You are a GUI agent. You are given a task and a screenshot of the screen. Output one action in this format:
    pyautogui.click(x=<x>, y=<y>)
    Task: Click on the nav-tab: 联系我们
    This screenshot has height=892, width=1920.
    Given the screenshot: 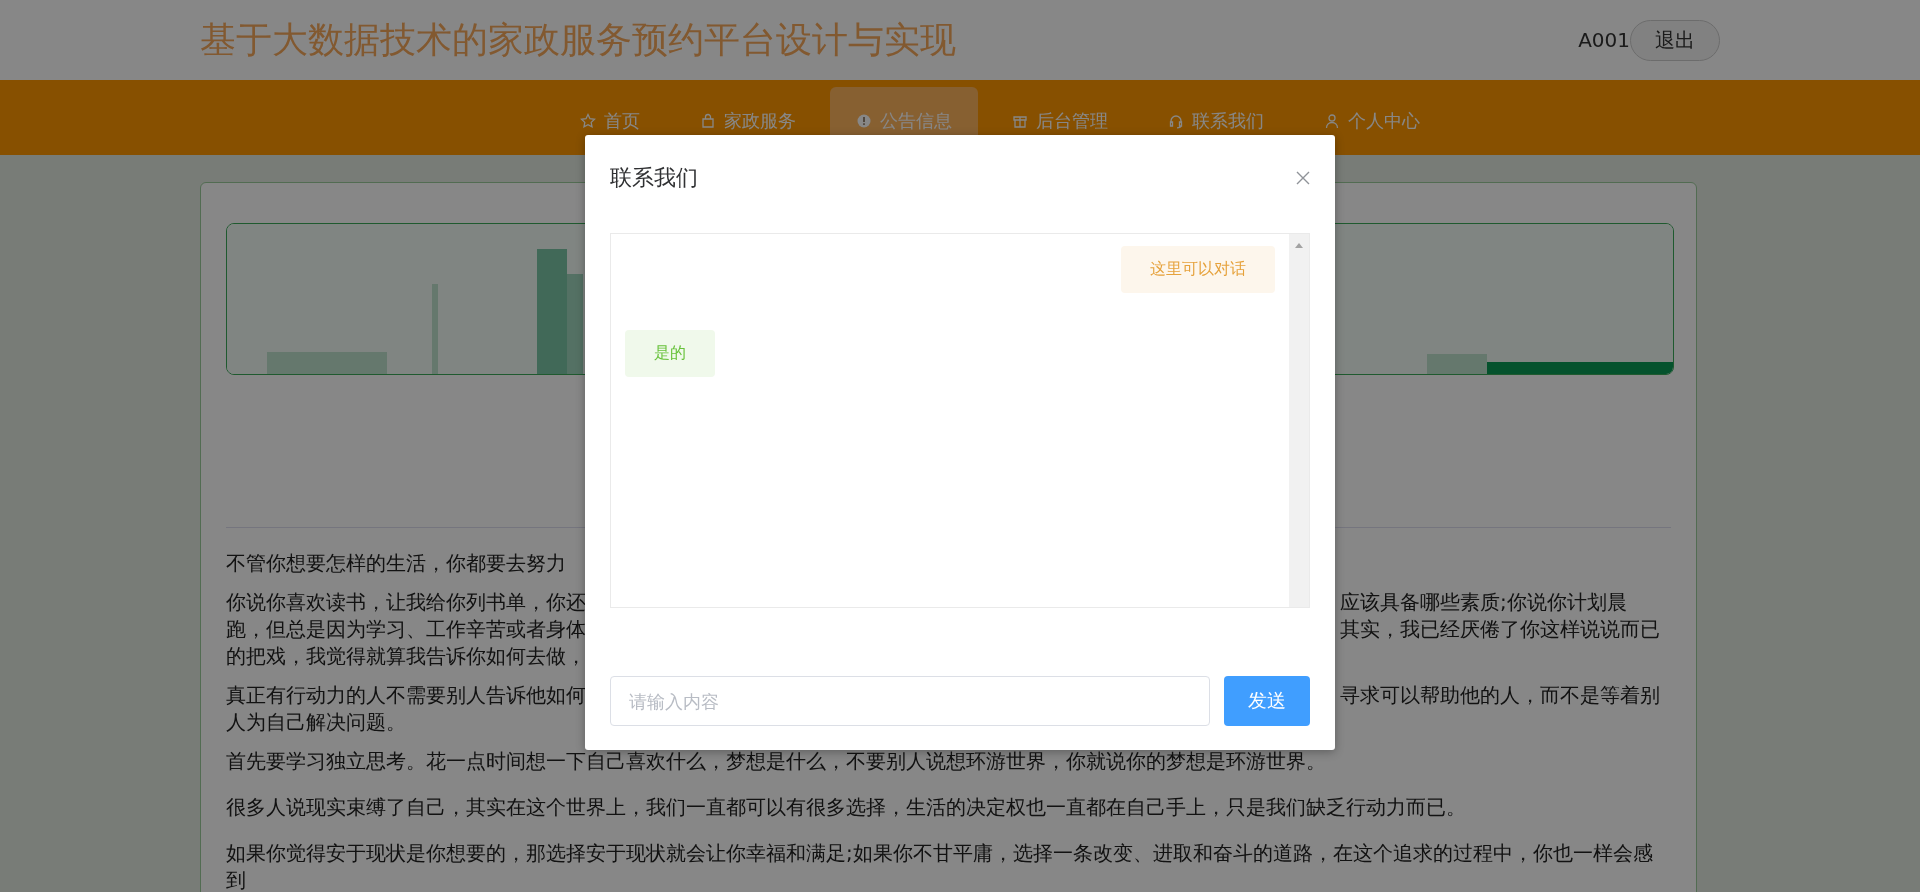 What is the action you would take?
    pyautogui.click(x=1216, y=121)
    